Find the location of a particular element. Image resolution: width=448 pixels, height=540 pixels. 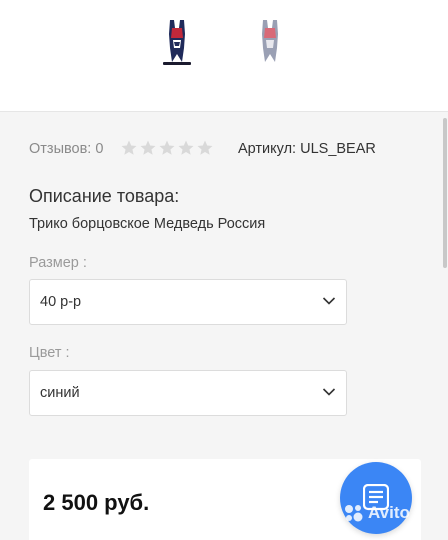

color-label: Цвет : is located at coordinates (49, 353).